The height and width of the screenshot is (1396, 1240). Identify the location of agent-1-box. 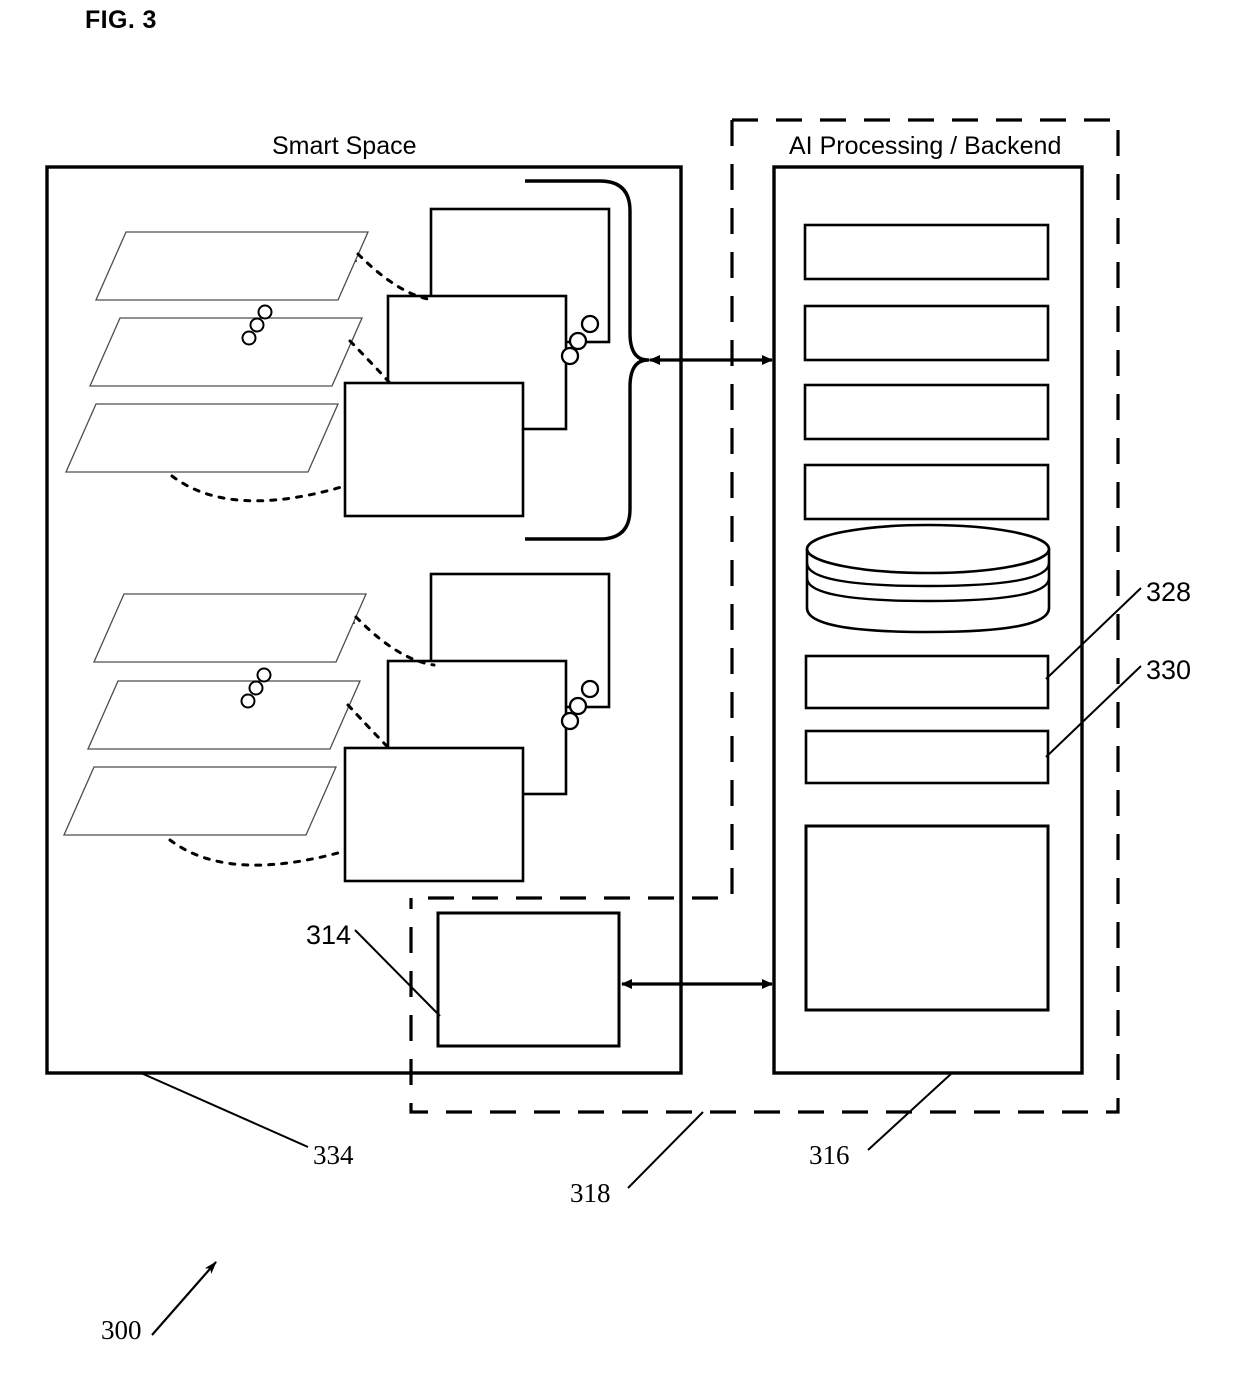
(434, 814).